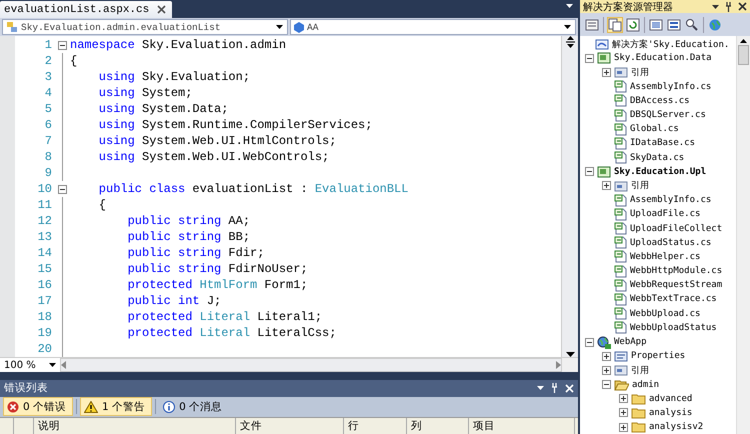  I want to click on tree-item: UploadStatus.cs, so click(671, 243).